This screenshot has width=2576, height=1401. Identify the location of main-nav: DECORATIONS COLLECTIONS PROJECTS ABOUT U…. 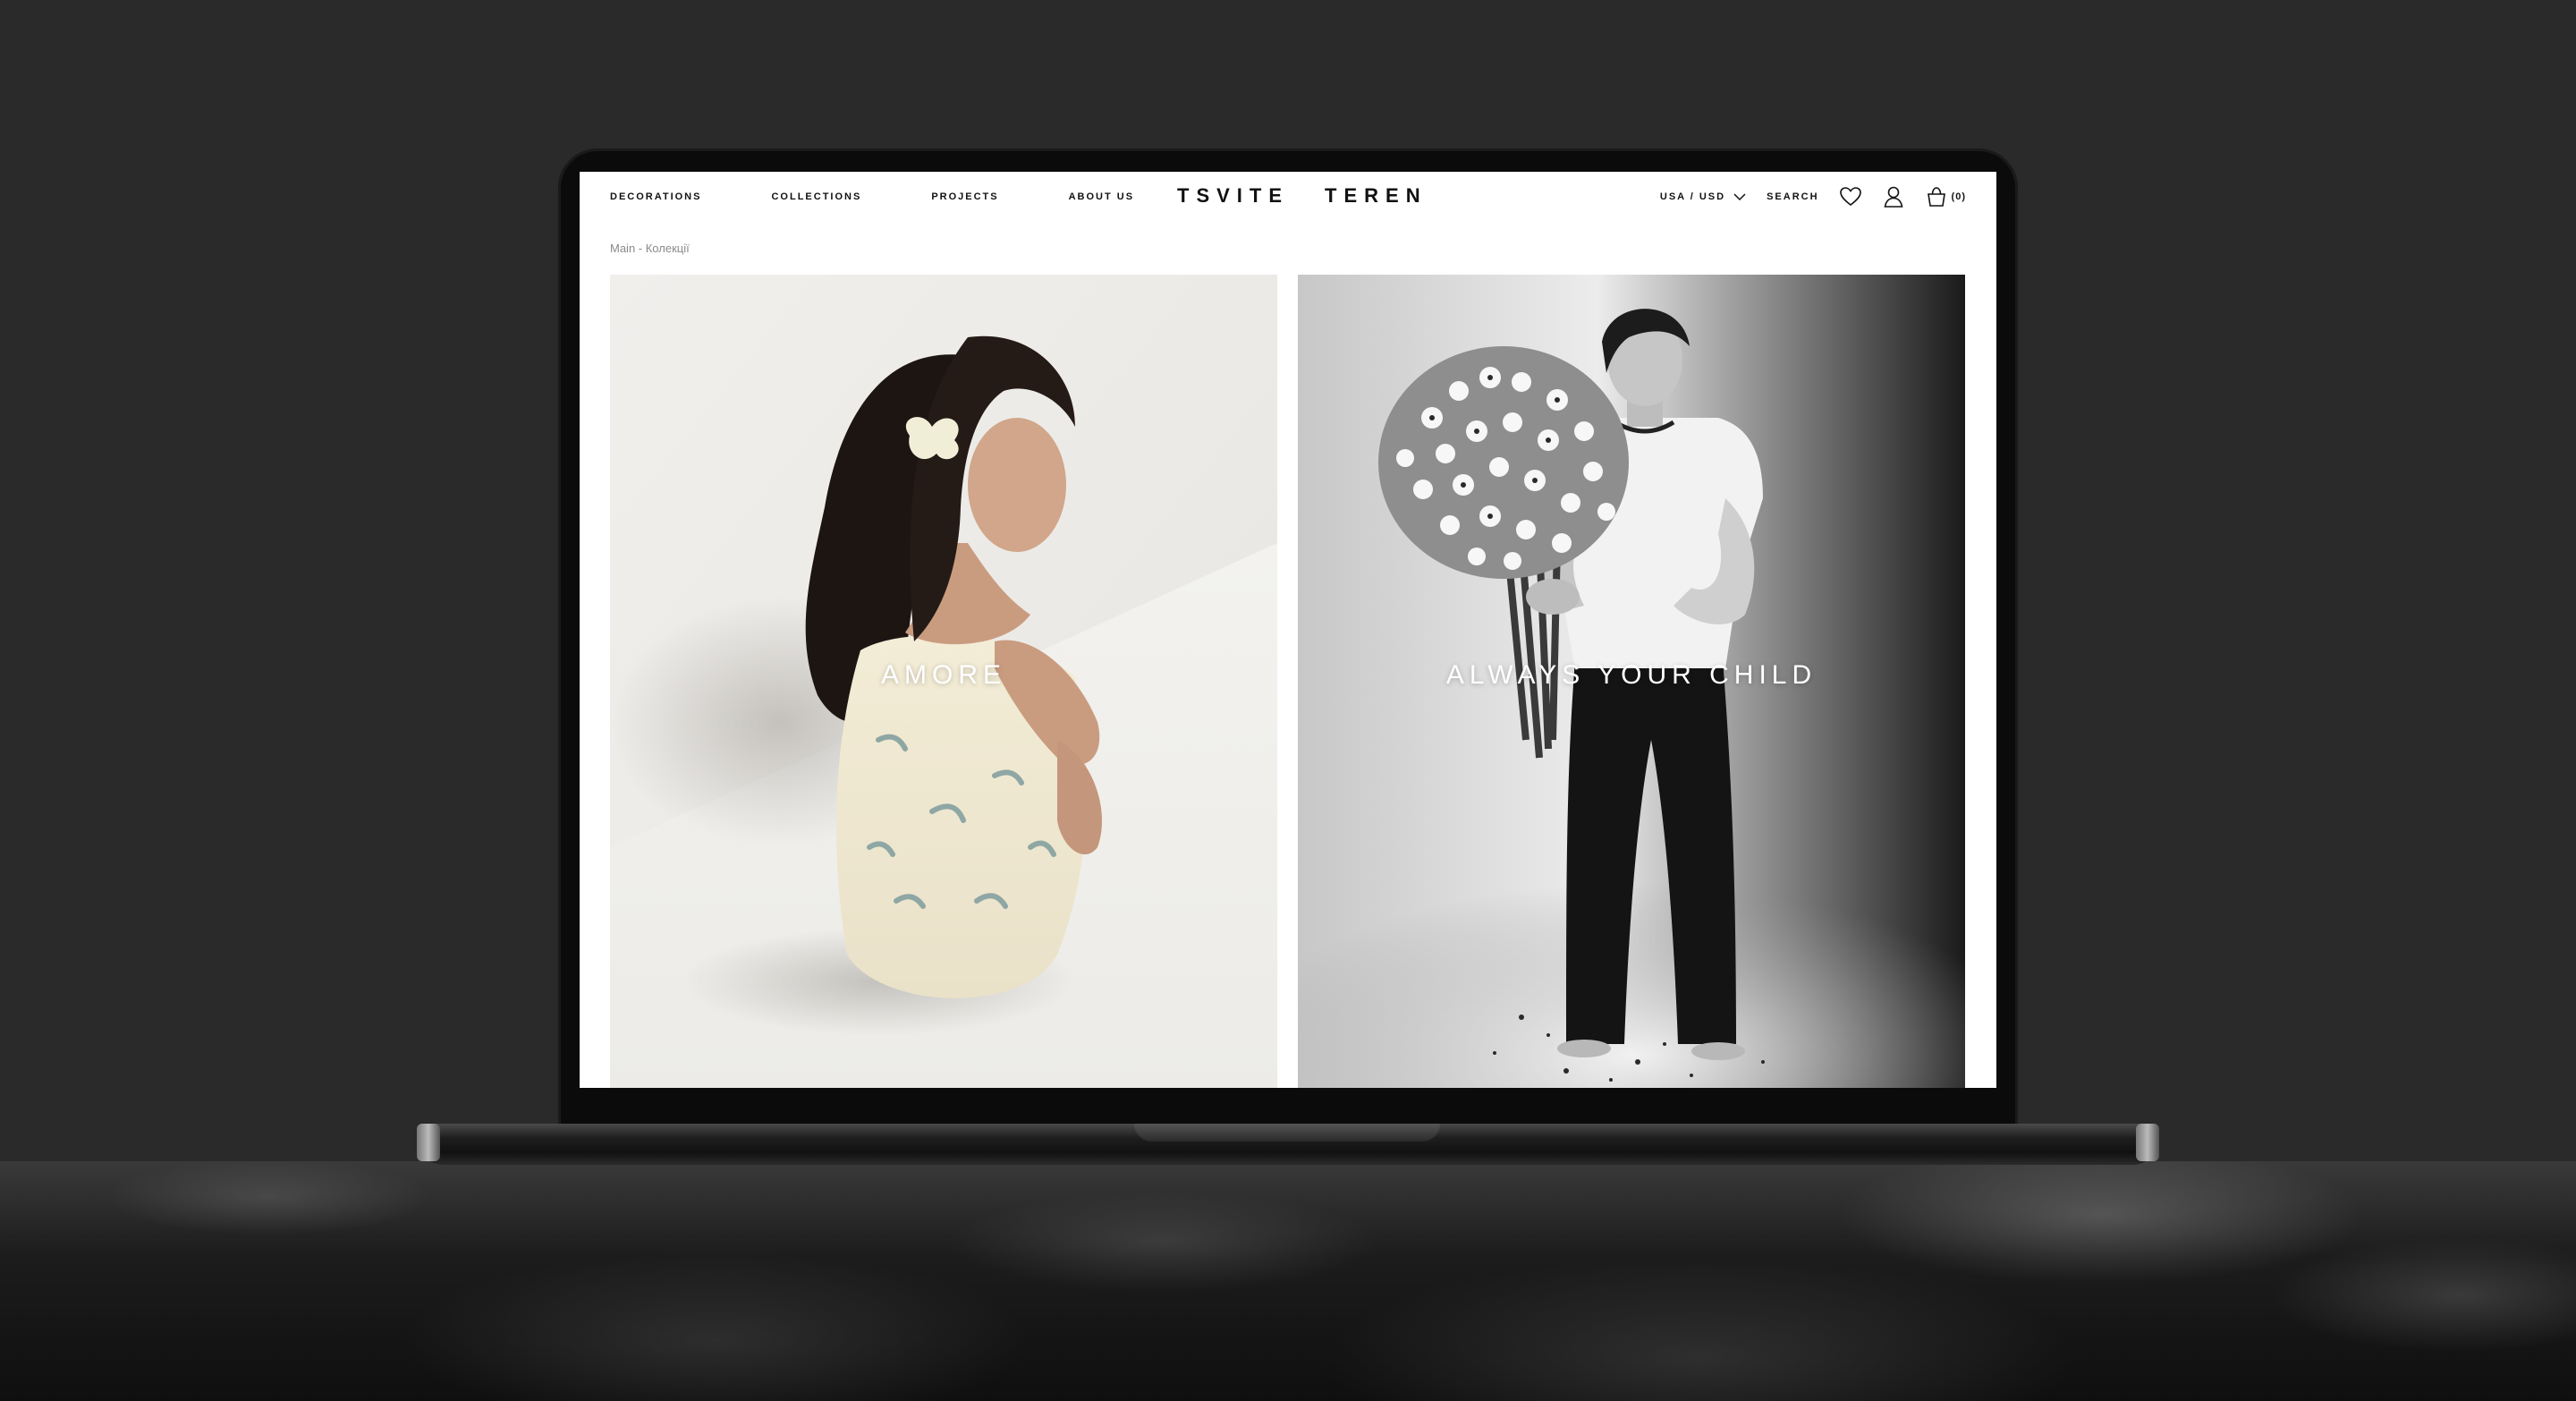
(872, 196).